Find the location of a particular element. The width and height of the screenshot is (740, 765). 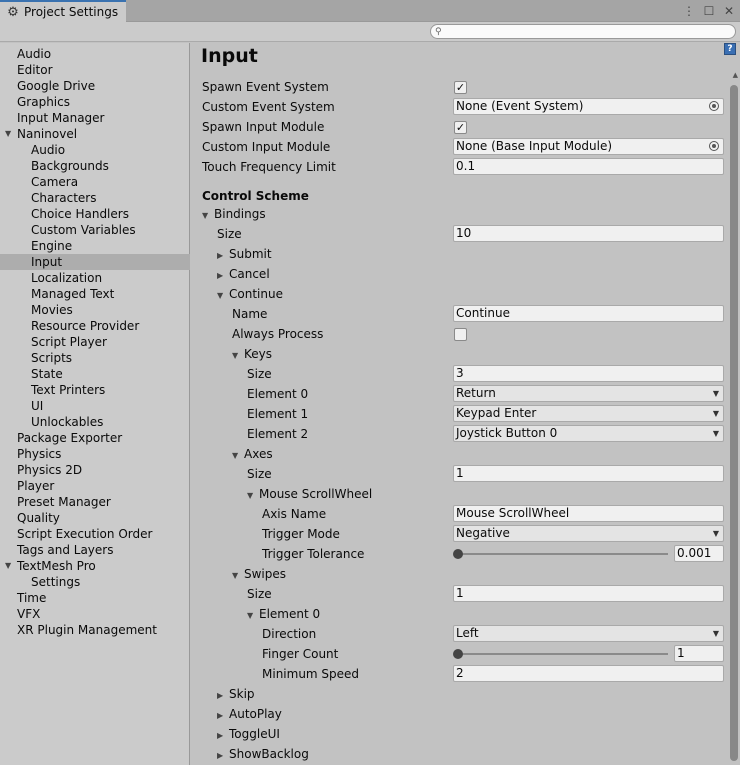

sidebar-item-naninovel: ▼ Naninovel is located at coordinates (95, 134).